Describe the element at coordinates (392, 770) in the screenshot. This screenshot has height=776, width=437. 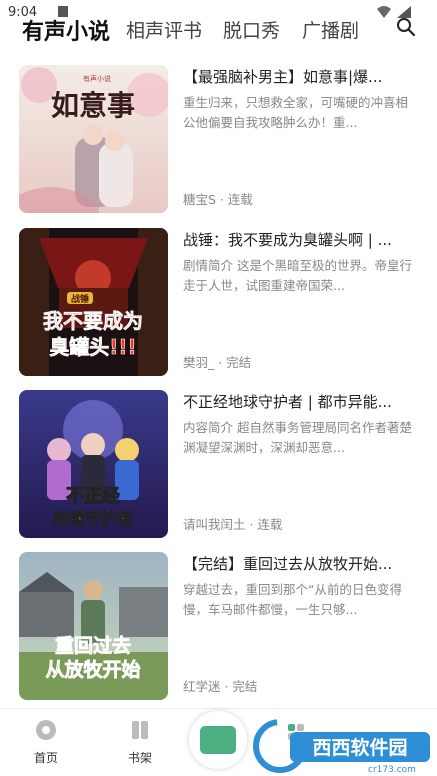
I see `watermark-url: cr173.com` at that location.